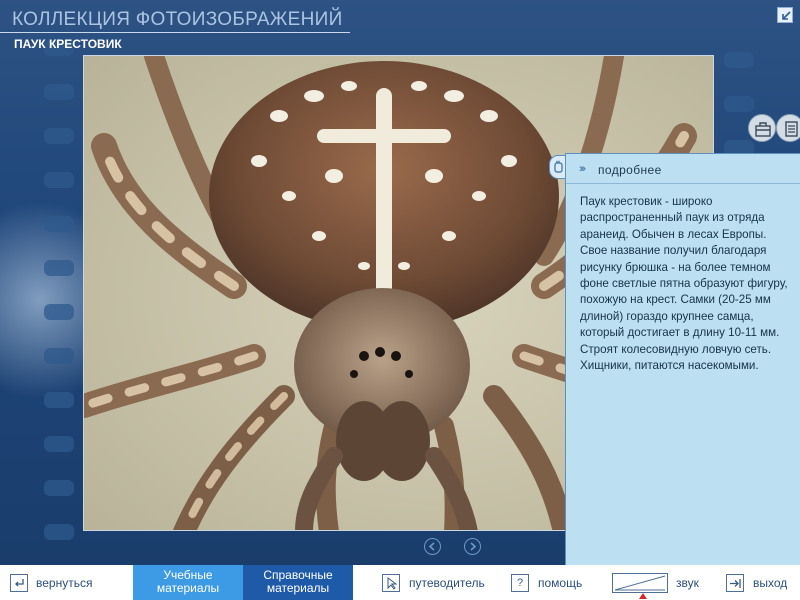 The height and width of the screenshot is (600, 800). I want to click on back-label: вернуться, so click(64, 583).